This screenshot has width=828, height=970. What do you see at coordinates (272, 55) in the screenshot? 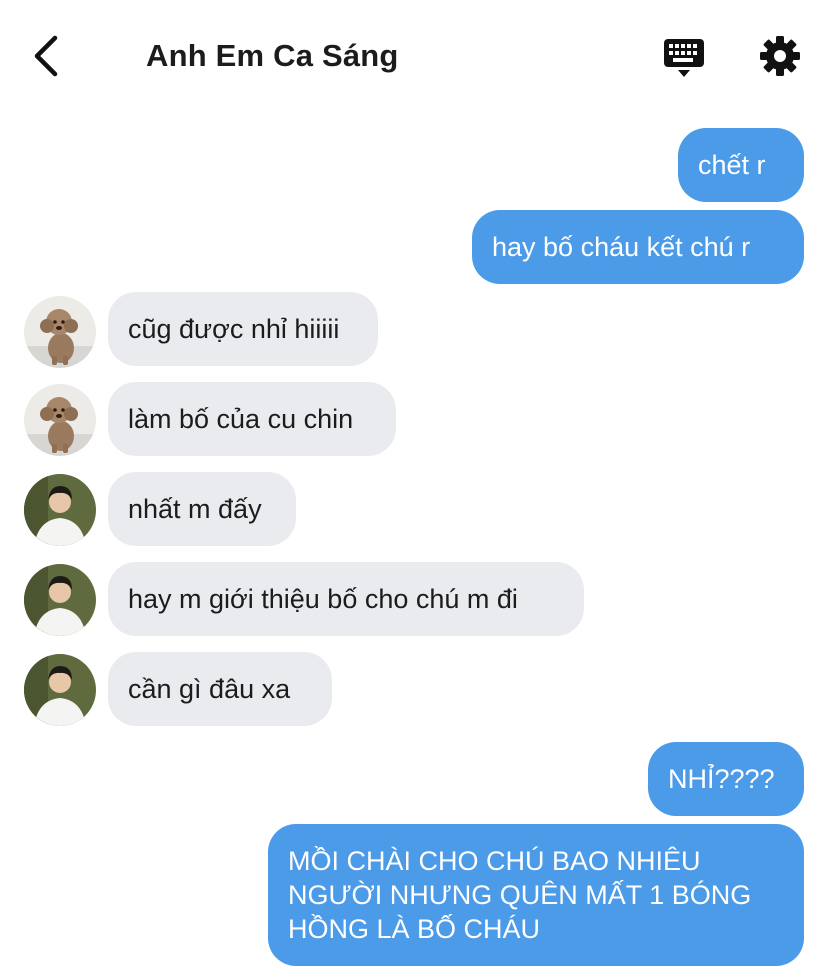
I see `chat-title: Anh Em Ca Sáng` at bounding box center [272, 55].